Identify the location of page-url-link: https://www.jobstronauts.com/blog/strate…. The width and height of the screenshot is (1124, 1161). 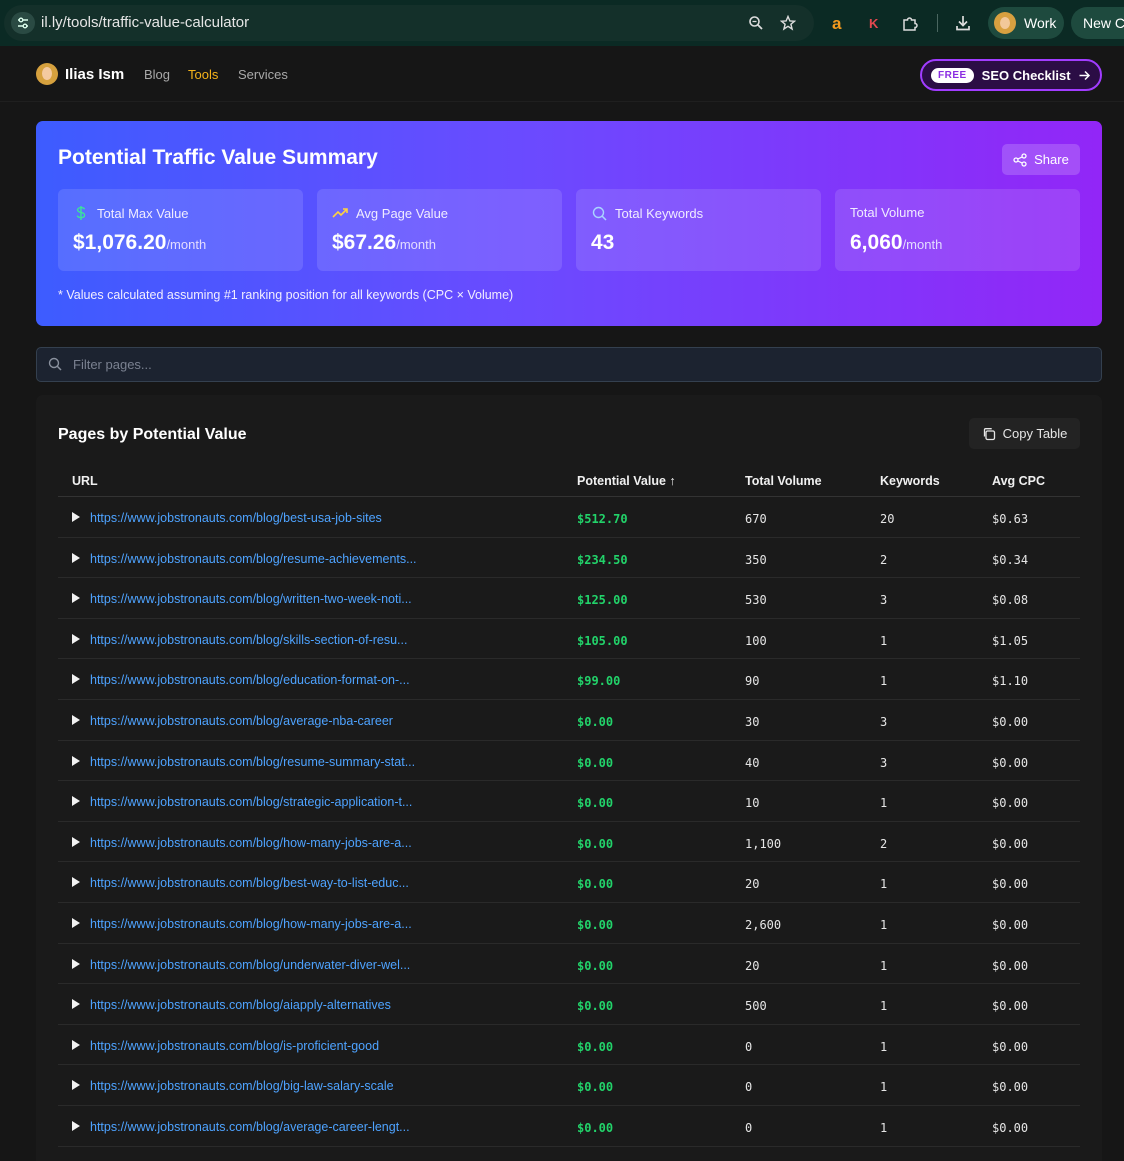
(251, 802).